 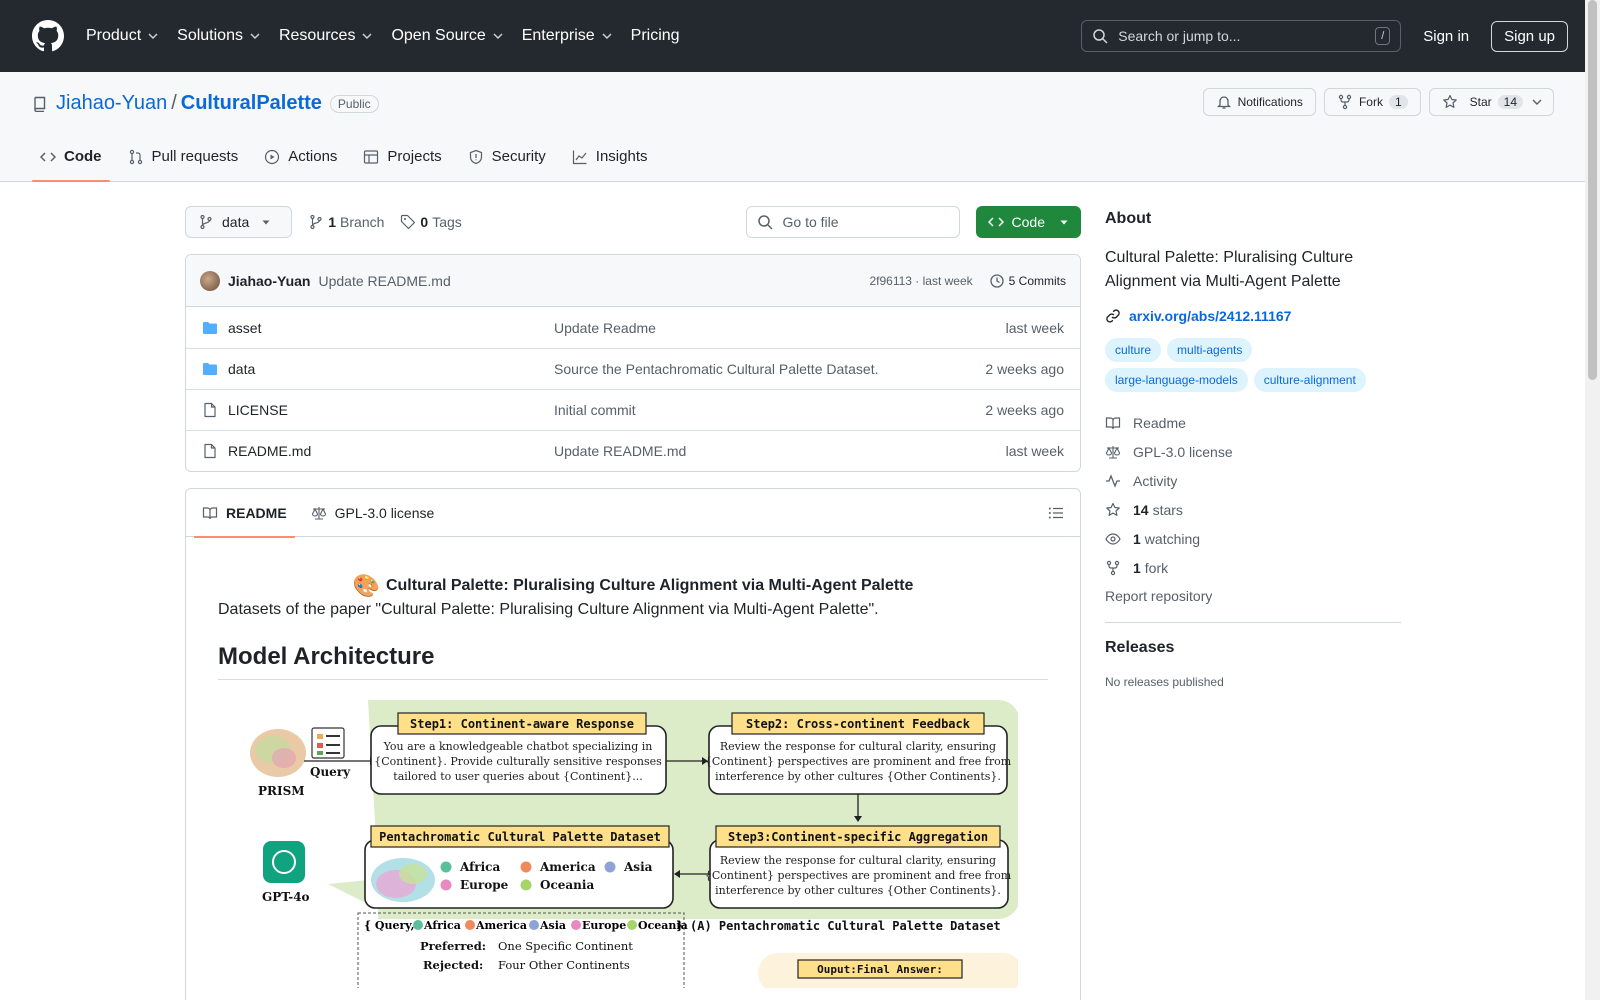 I want to click on go-to-file-input: Go to file, so click(x=852, y=222).